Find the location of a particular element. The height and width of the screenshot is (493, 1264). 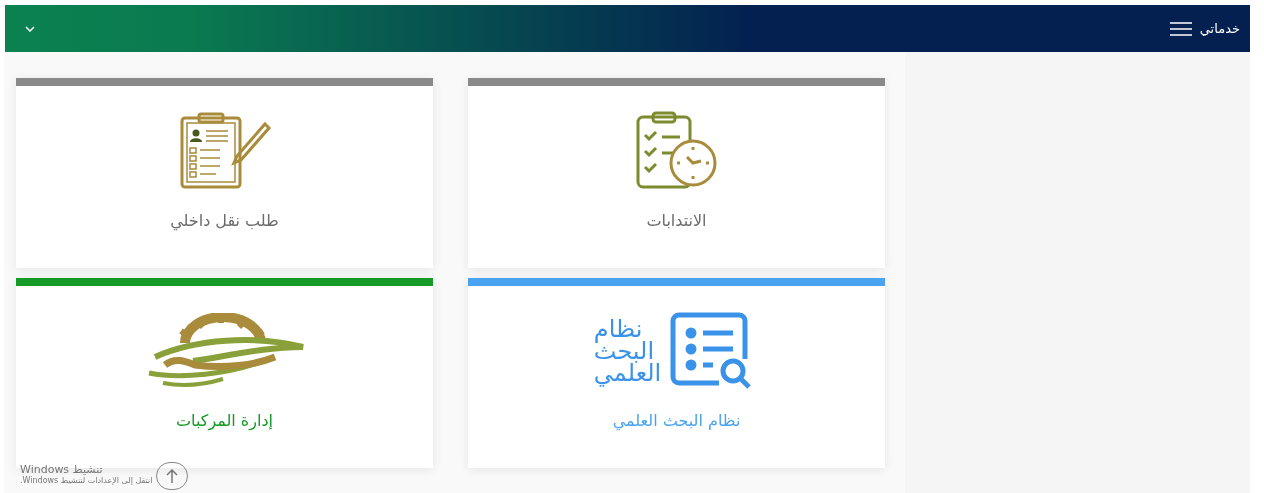

service-card: الانتدابات is located at coordinates (676, 173).